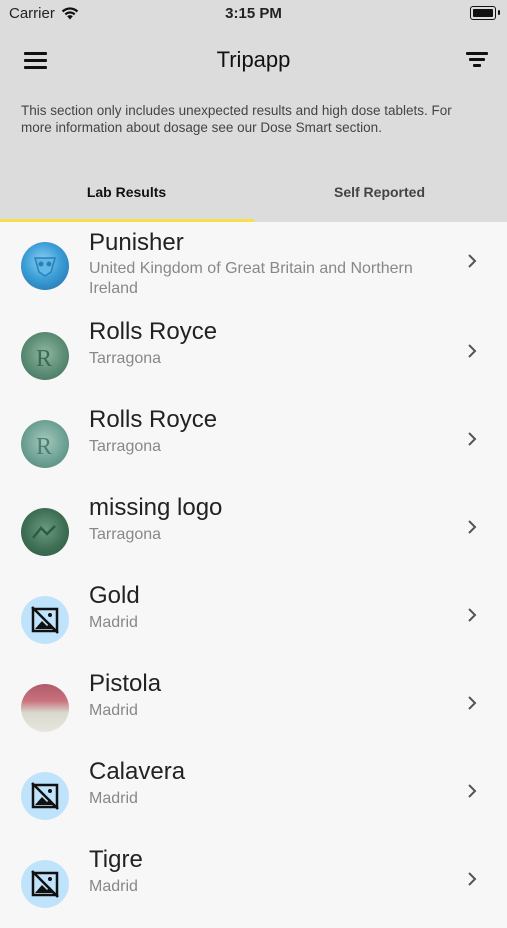 This screenshot has height=928, width=507. I want to click on item-title: missing logo, so click(156, 507).